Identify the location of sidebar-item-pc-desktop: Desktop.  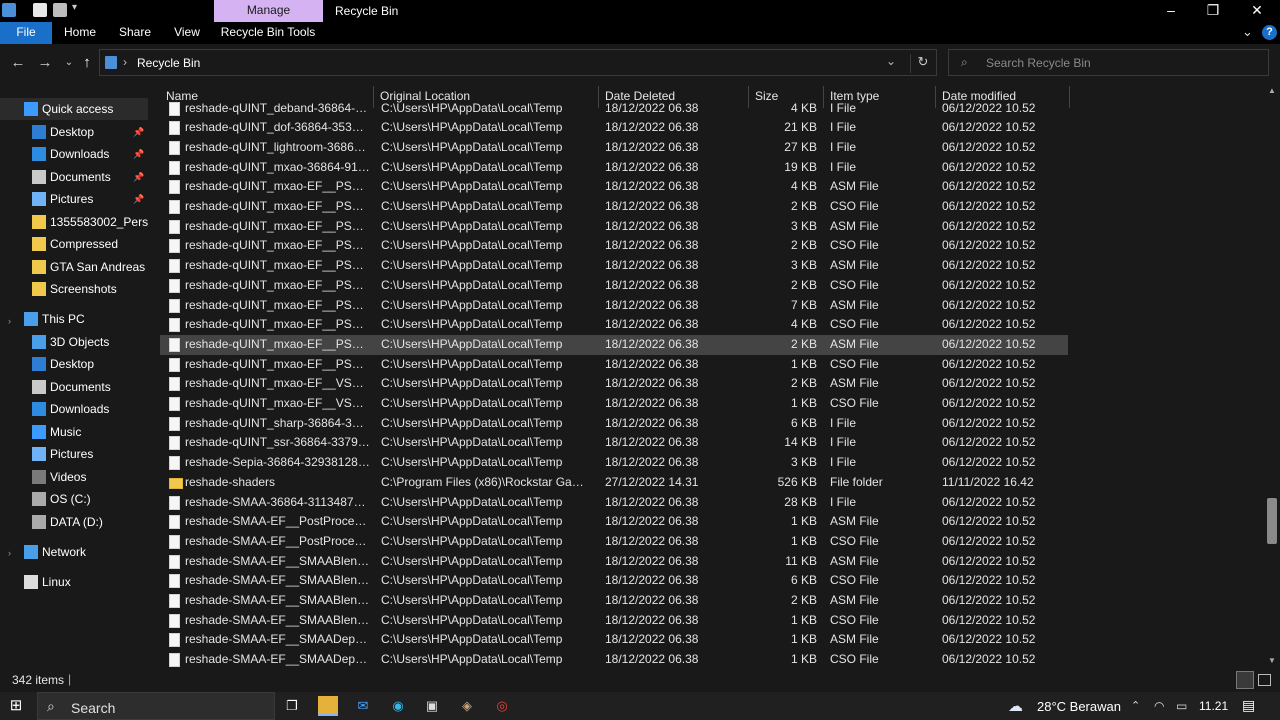
(74, 364).